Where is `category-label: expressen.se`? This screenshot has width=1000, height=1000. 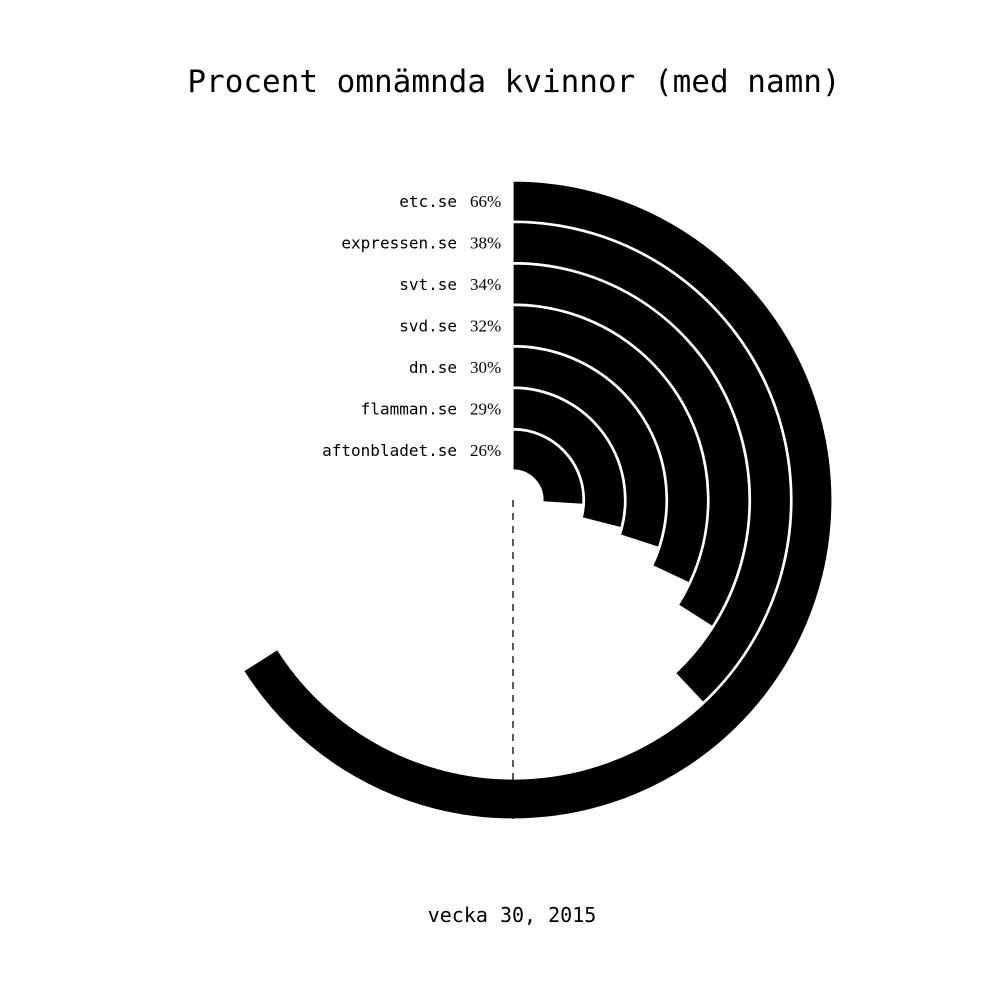
category-label: expressen.se is located at coordinates (399, 243).